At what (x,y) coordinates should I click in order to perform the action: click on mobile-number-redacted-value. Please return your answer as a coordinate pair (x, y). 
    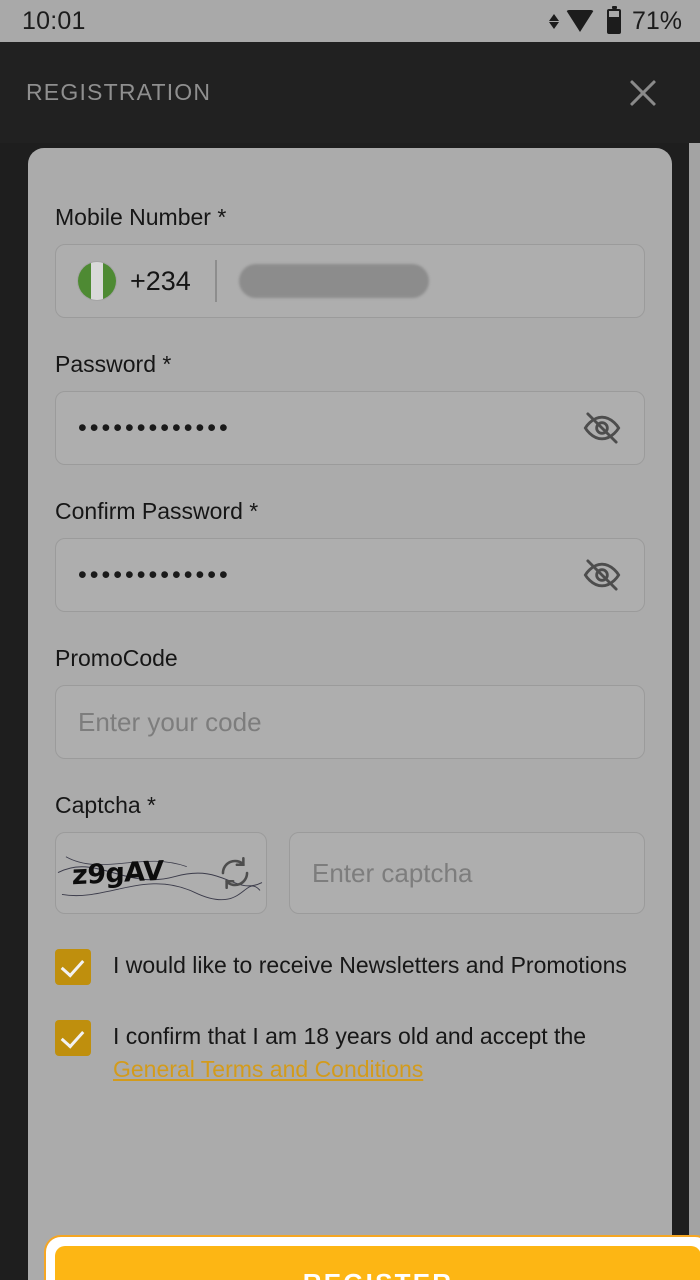
    Looking at the image, I should click on (333, 281).